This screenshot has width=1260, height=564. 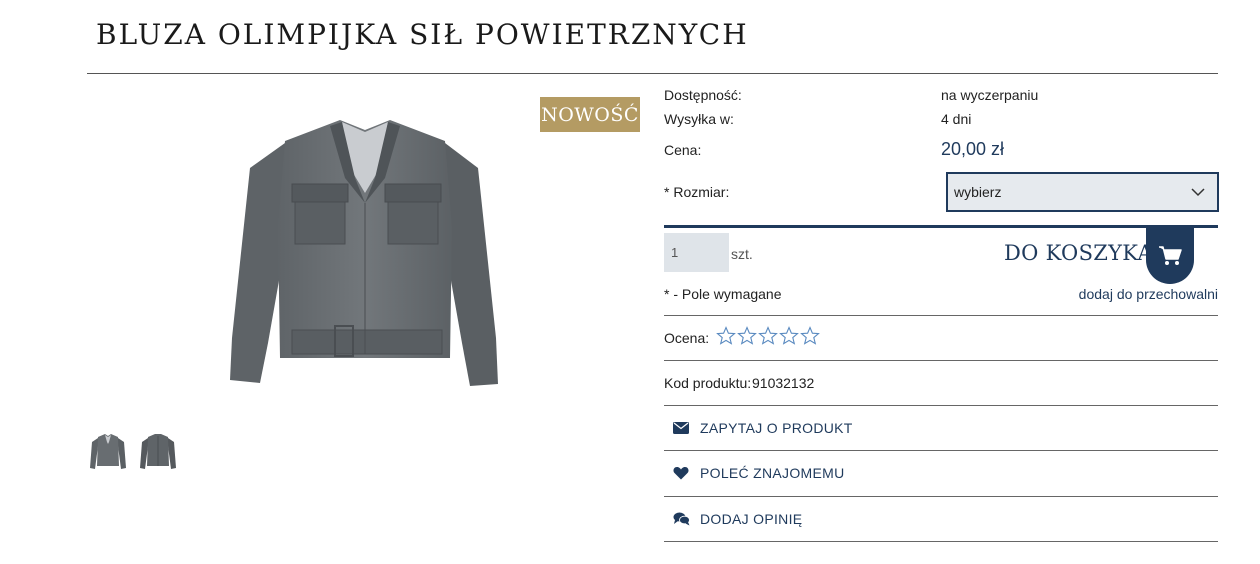 What do you see at coordinates (772, 473) in the screenshot?
I see `recommend-to-friend-label: POLEĆ ZNAJOMEMU` at bounding box center [772, 473].